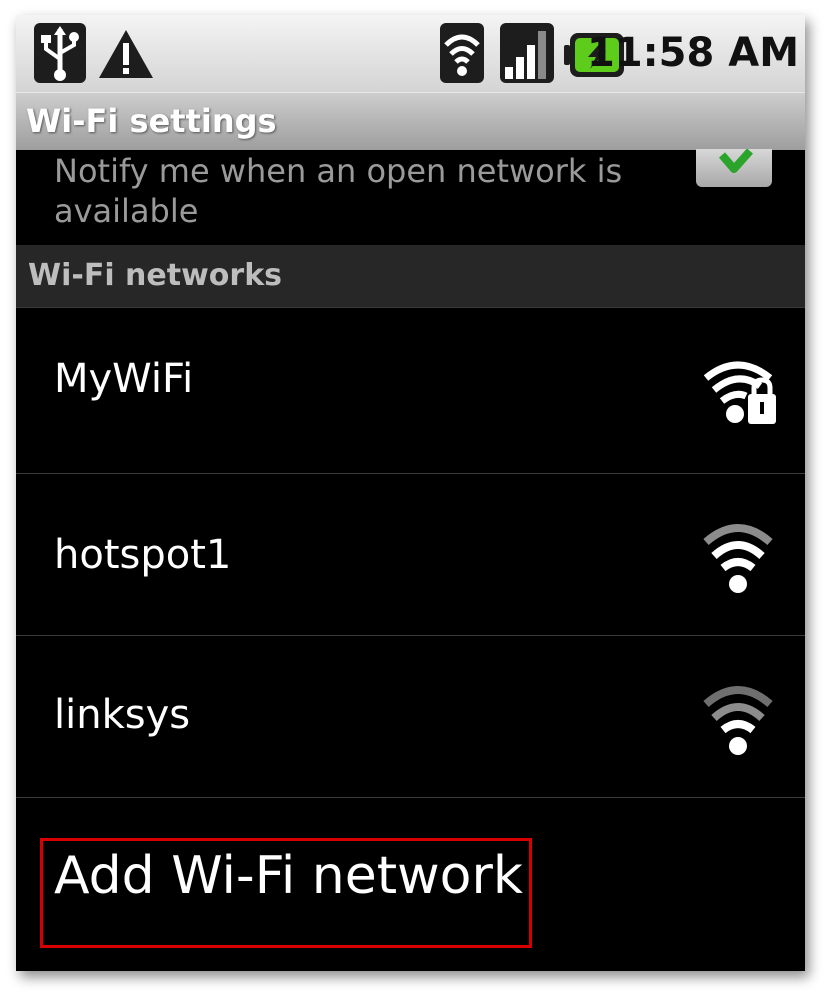 This screenshot has width=835, height=1000. I want to click on checkmark-icon, so click(735, 160).